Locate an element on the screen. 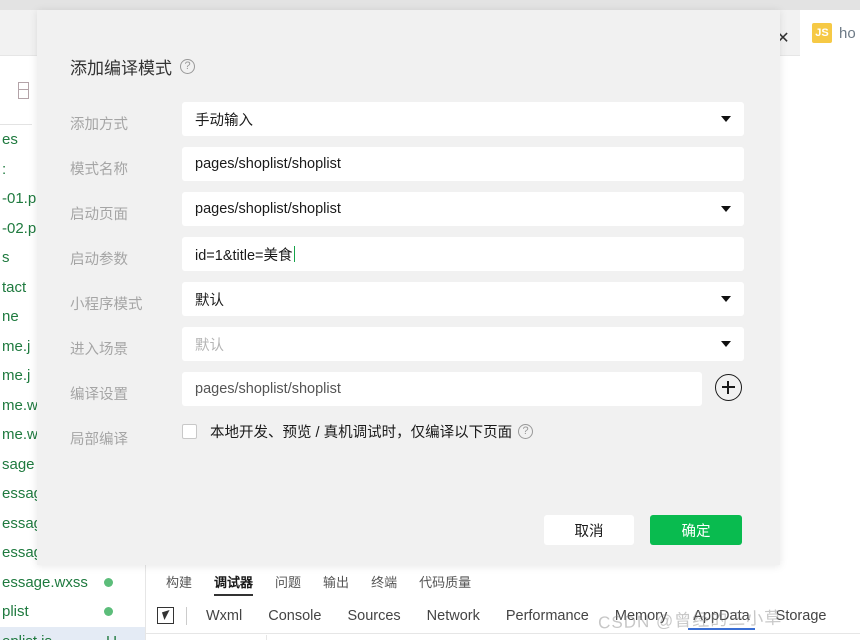 This screenshot has width=860, height=640. field-row-start-params: 启动参数 id=1&title=美食 is located at coordinates (408, 259).